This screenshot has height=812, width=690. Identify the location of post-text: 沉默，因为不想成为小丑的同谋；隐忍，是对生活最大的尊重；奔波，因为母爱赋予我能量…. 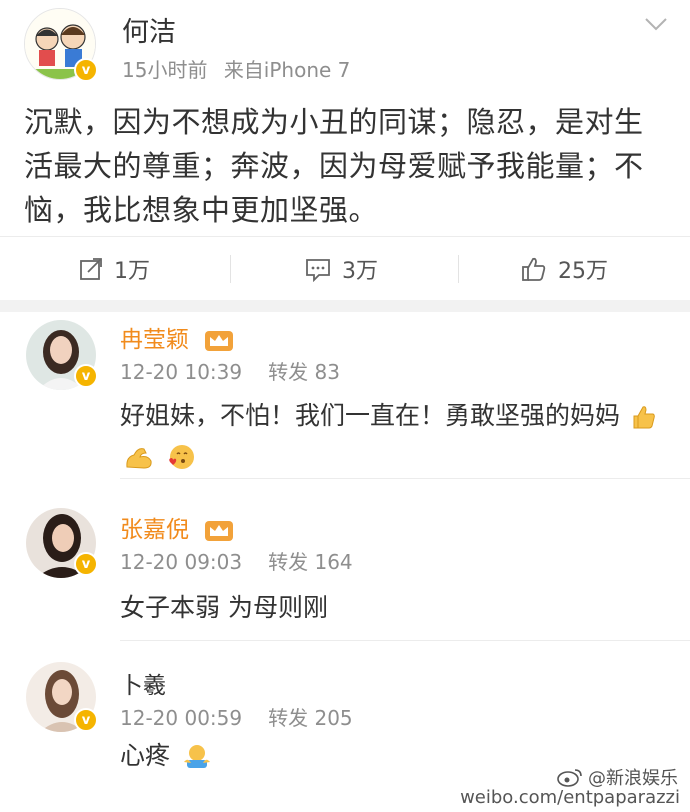
(334, 166).